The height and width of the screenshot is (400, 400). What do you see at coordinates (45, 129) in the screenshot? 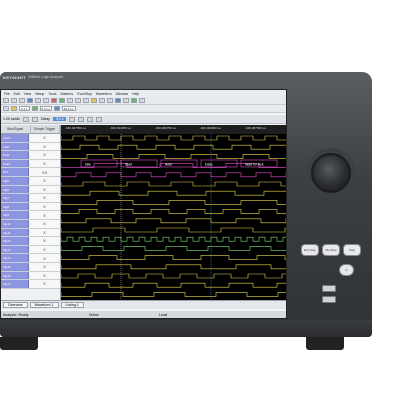
I see `col-simple-trigger: Simple Trigger` at bounding box center [45, 129].